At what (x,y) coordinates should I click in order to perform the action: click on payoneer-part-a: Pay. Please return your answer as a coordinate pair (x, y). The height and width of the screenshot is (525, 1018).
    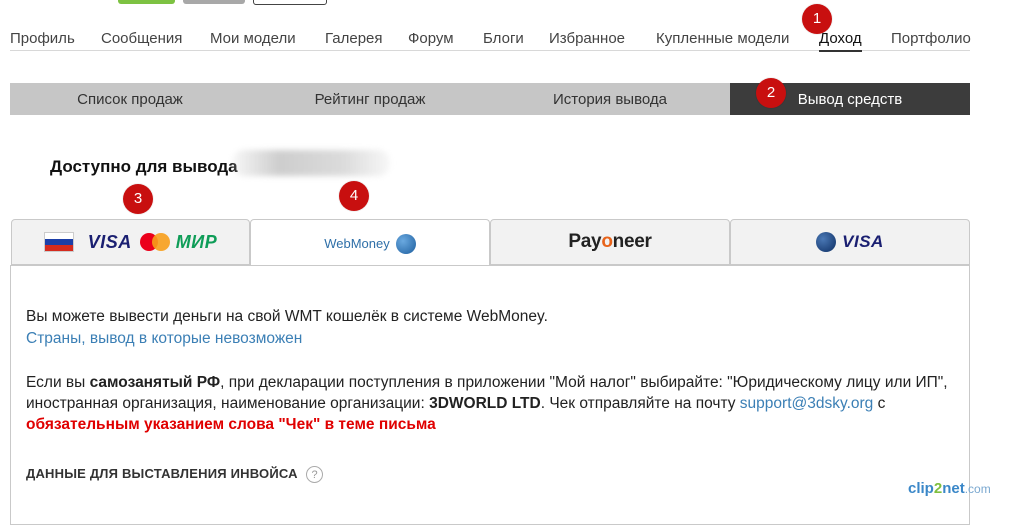
    Looking at the image, I should click on (585, 241).